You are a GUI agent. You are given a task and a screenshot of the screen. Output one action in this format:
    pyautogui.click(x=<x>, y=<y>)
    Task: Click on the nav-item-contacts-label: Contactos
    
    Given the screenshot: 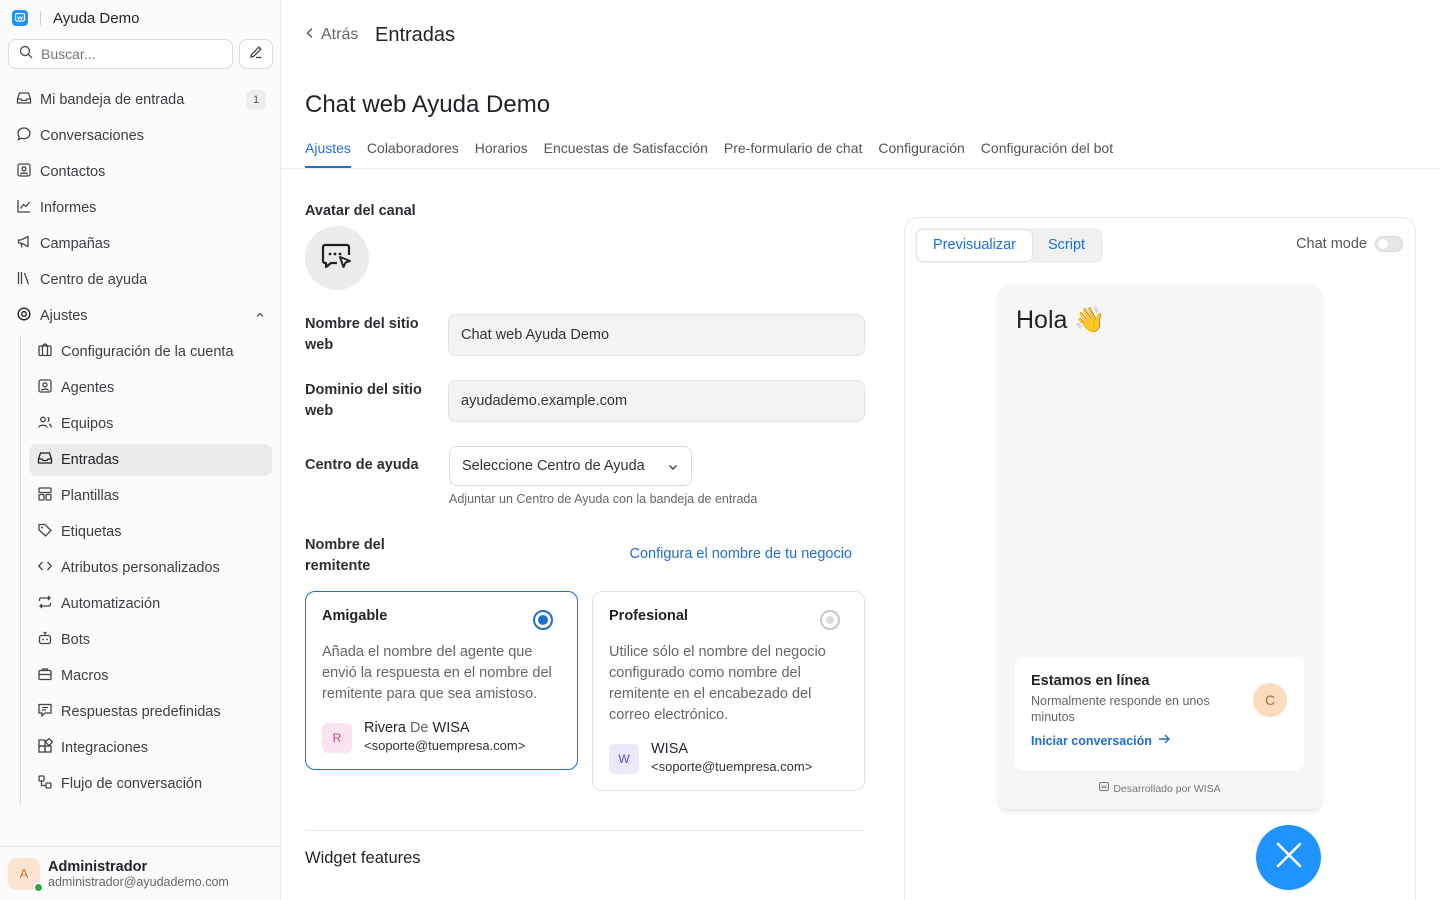 What is the action you would take?
    pyautogui.click(x=73, y=172)
    